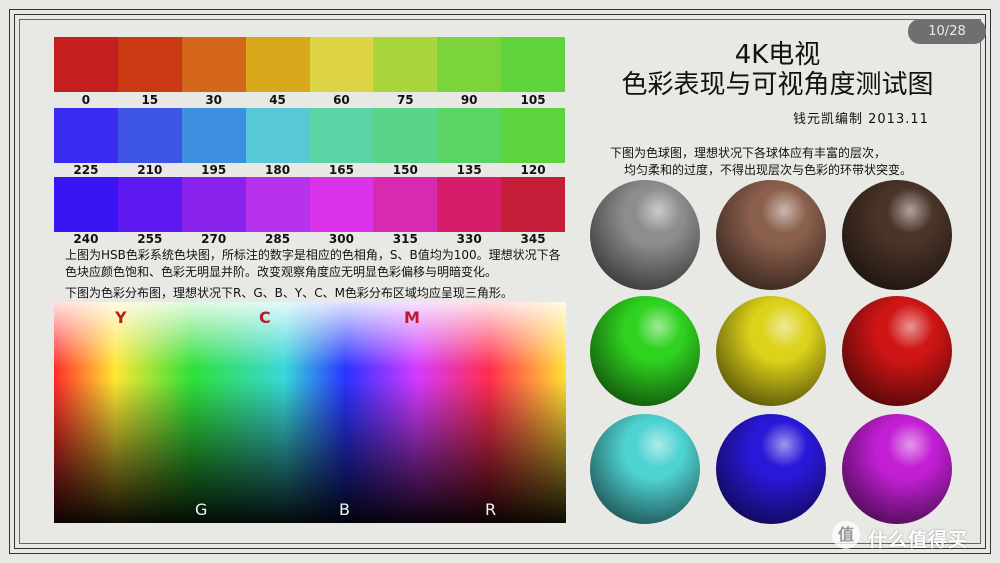 The width and height of the screenshot is (1000, 563). I want to click on gradient-label-magenta: M, so click(412, 317).